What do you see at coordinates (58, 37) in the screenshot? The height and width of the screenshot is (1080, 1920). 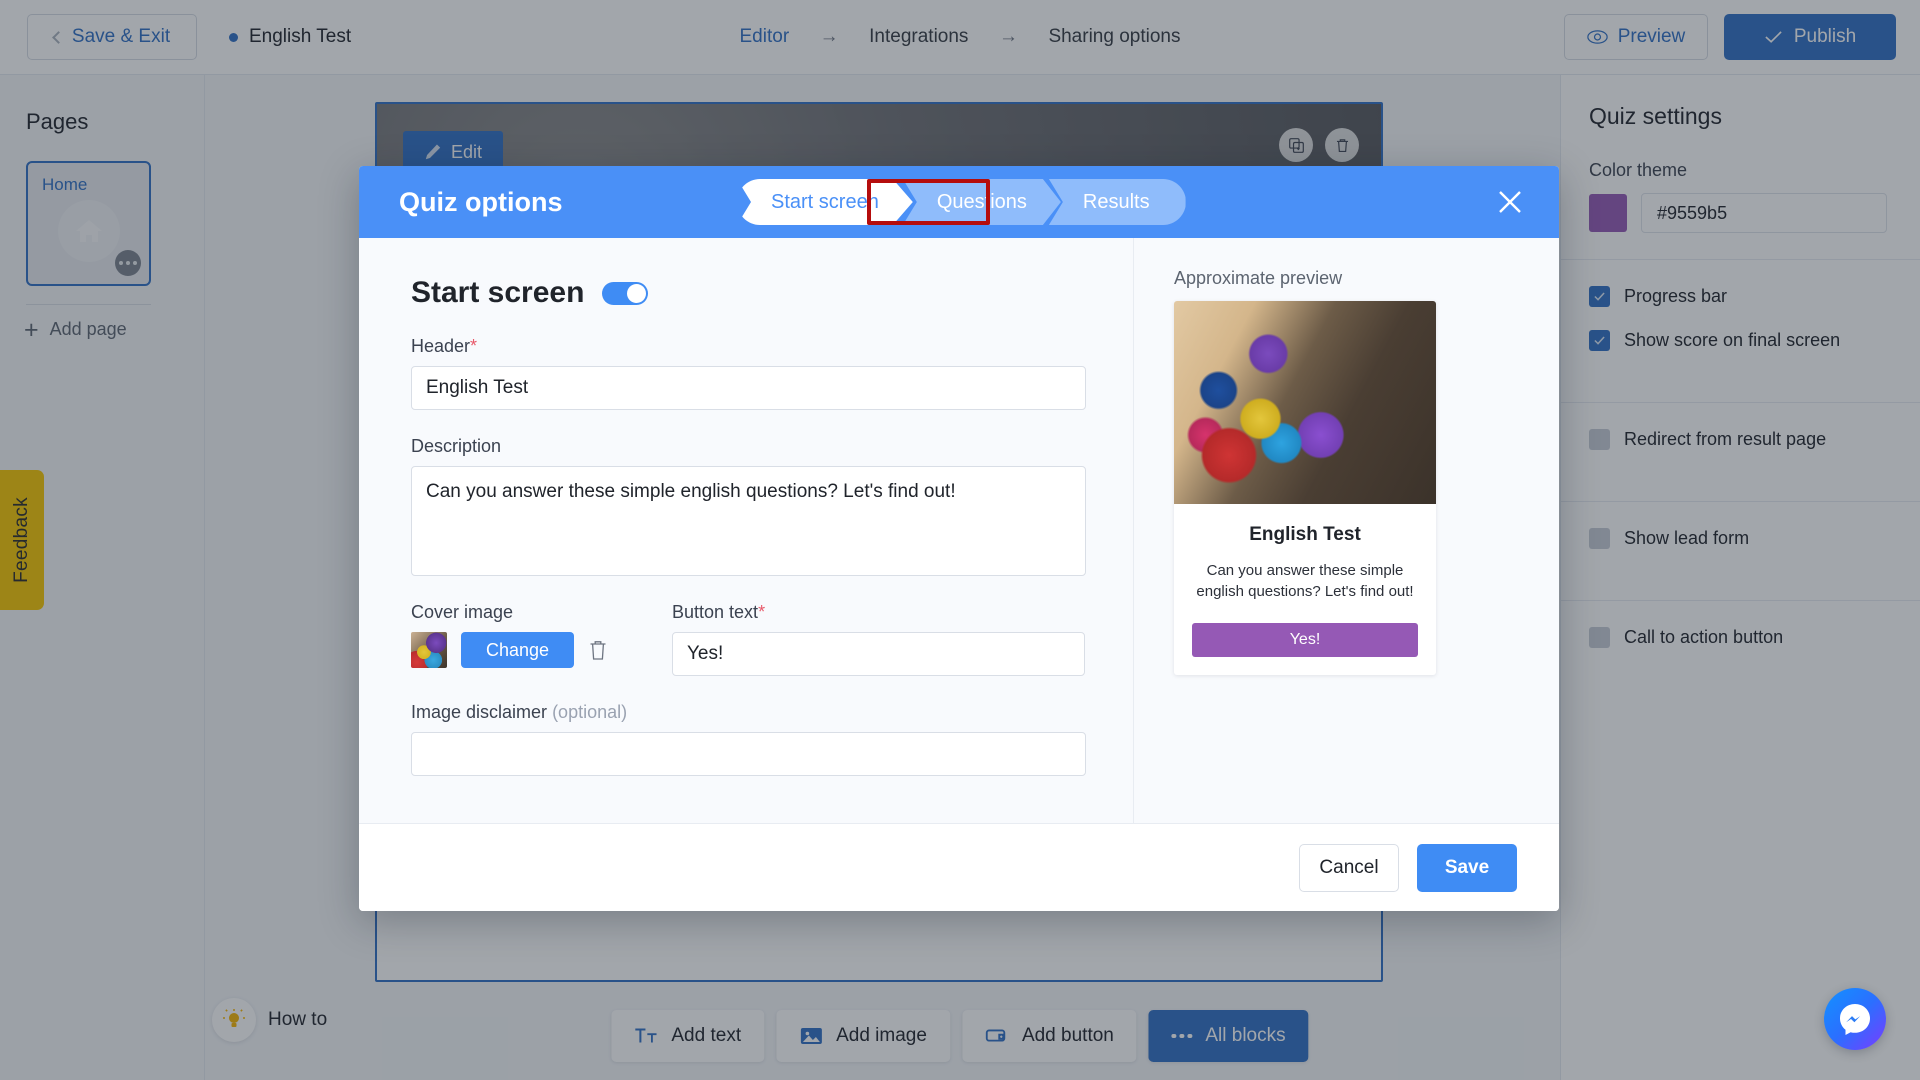 I see `chevron-left-icon` at bounding box center [58, 37].